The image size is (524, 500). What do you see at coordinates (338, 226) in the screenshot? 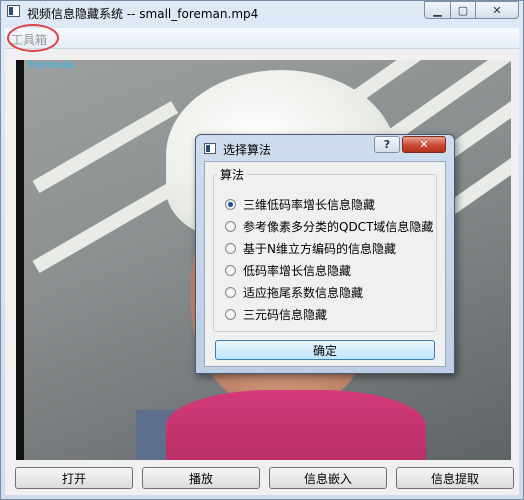
I see `algorithm-option-label: 参考像素多分类的QDCT域信息隐藏` at bounding box center [338, 226].